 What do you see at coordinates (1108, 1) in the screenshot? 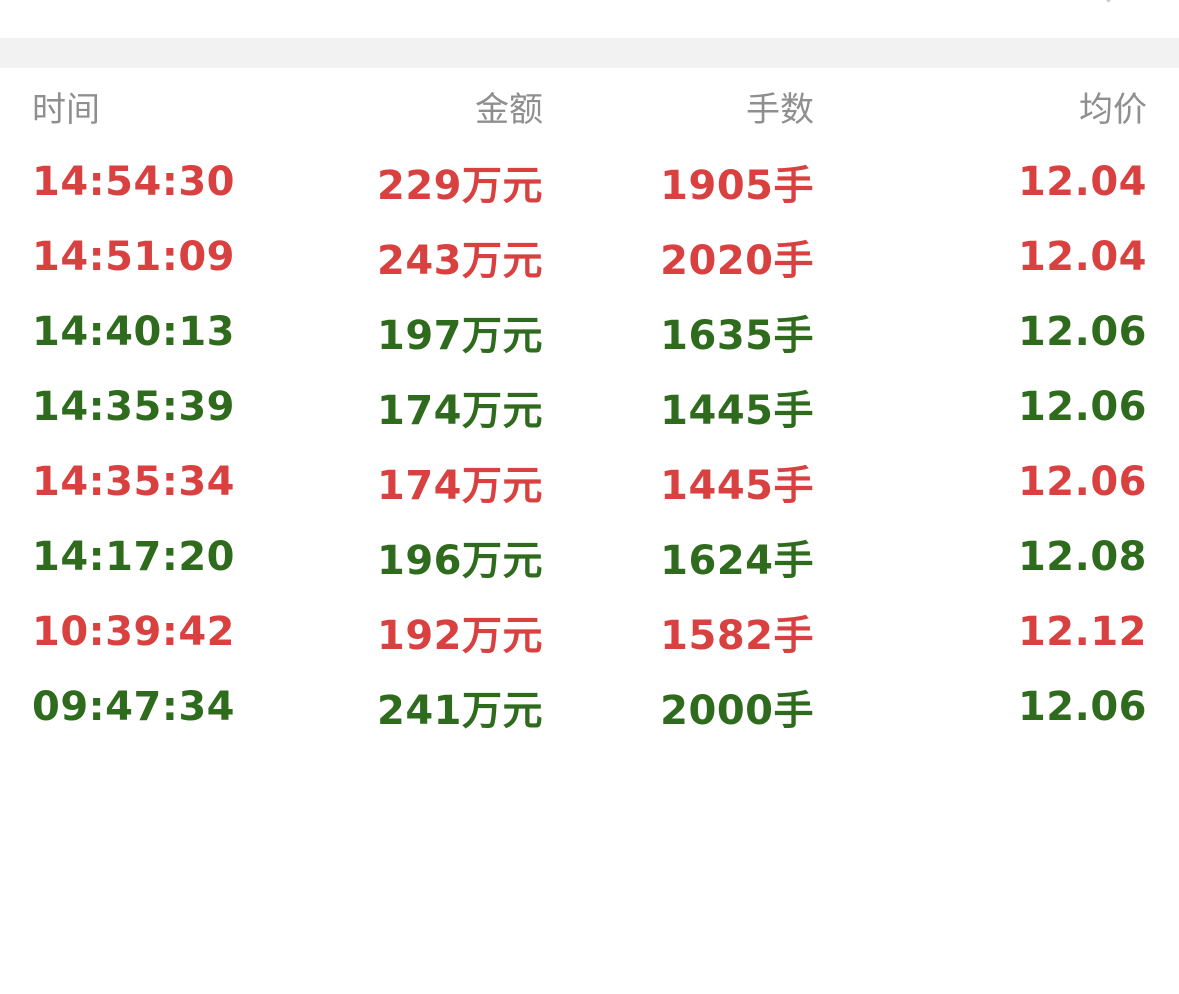
I see `chevron-right-icon` at bounding box center [1108, 1].